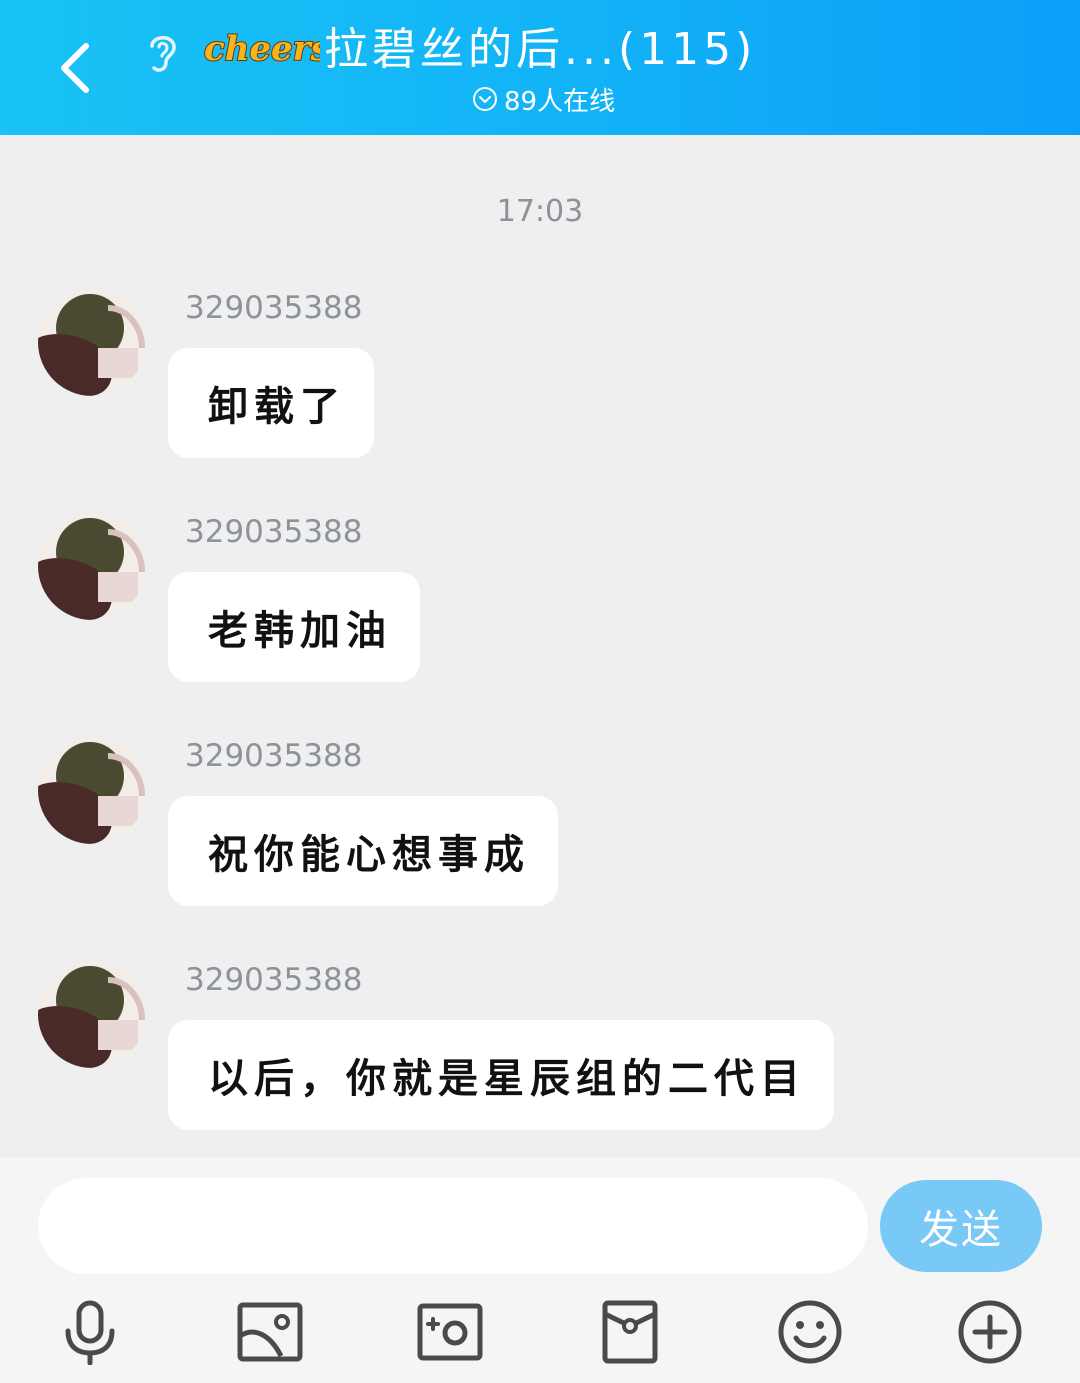 The image size is (1080, 1383). Describe the element at coordinates (363, 851) in the screenshot. I see `message-bubble: 祝你能心想事成` at that location.